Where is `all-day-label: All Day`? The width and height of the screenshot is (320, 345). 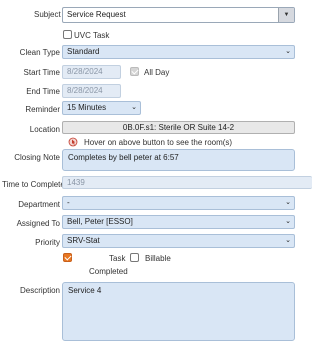 all-day-label: All Day is located at coordinates (157, 72).